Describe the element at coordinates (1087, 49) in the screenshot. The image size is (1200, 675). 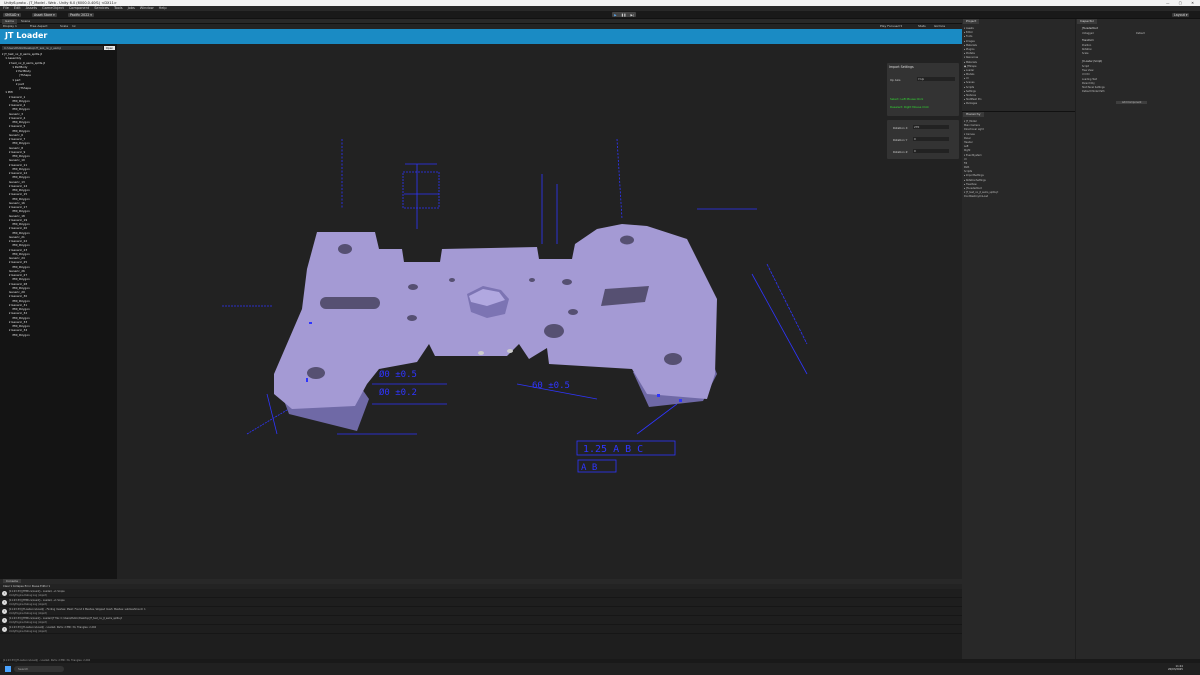
I see `transform-rotation: Rotation` at that location.